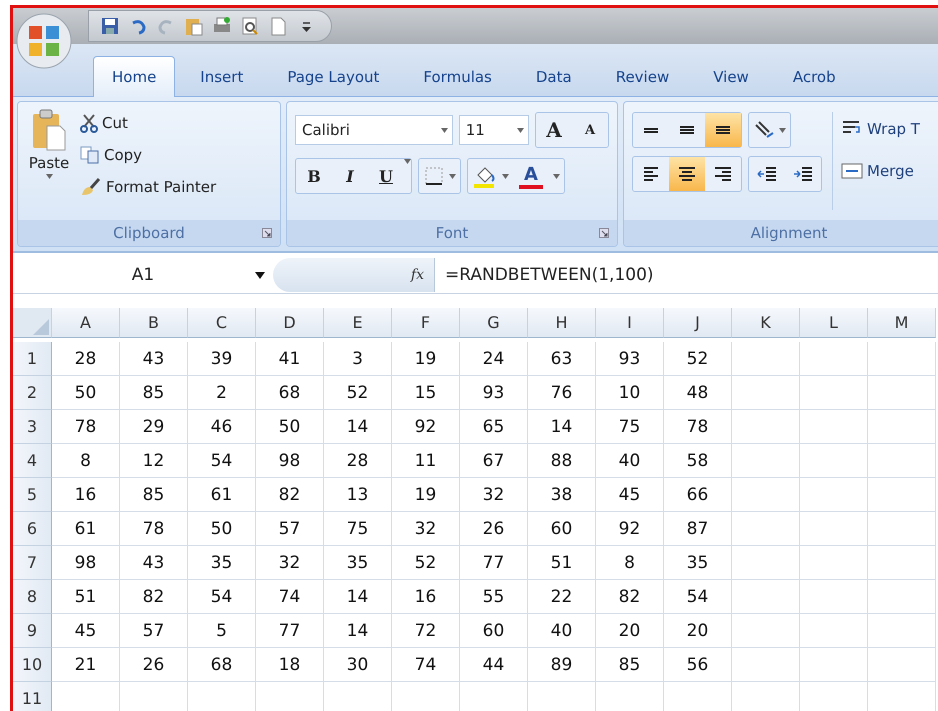 The height and width of the screenshot is (711, 938). I want to click on row-header: 7, so click(32, 563).